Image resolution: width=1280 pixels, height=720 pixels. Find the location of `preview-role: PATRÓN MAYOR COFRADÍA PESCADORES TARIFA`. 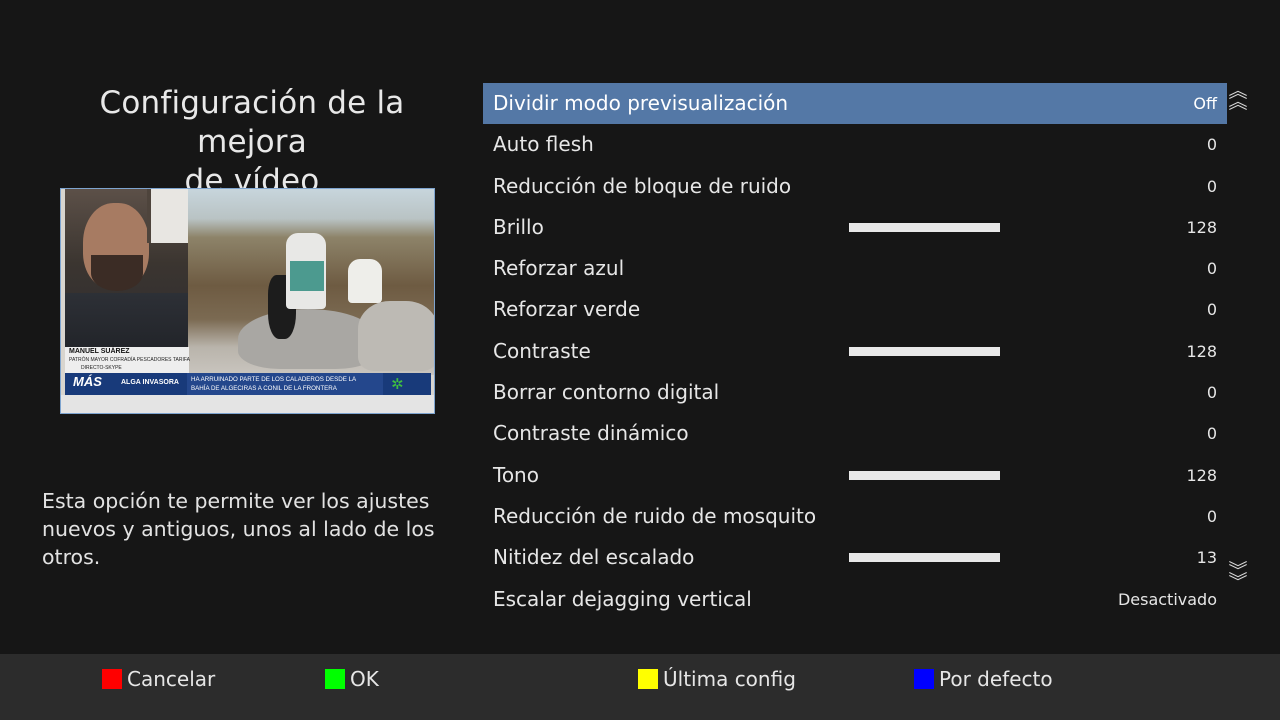

preview-role: PATRÓN MAYOR COFRADÍA PESCADORES TARIFA is located at coordinates (129, 360).